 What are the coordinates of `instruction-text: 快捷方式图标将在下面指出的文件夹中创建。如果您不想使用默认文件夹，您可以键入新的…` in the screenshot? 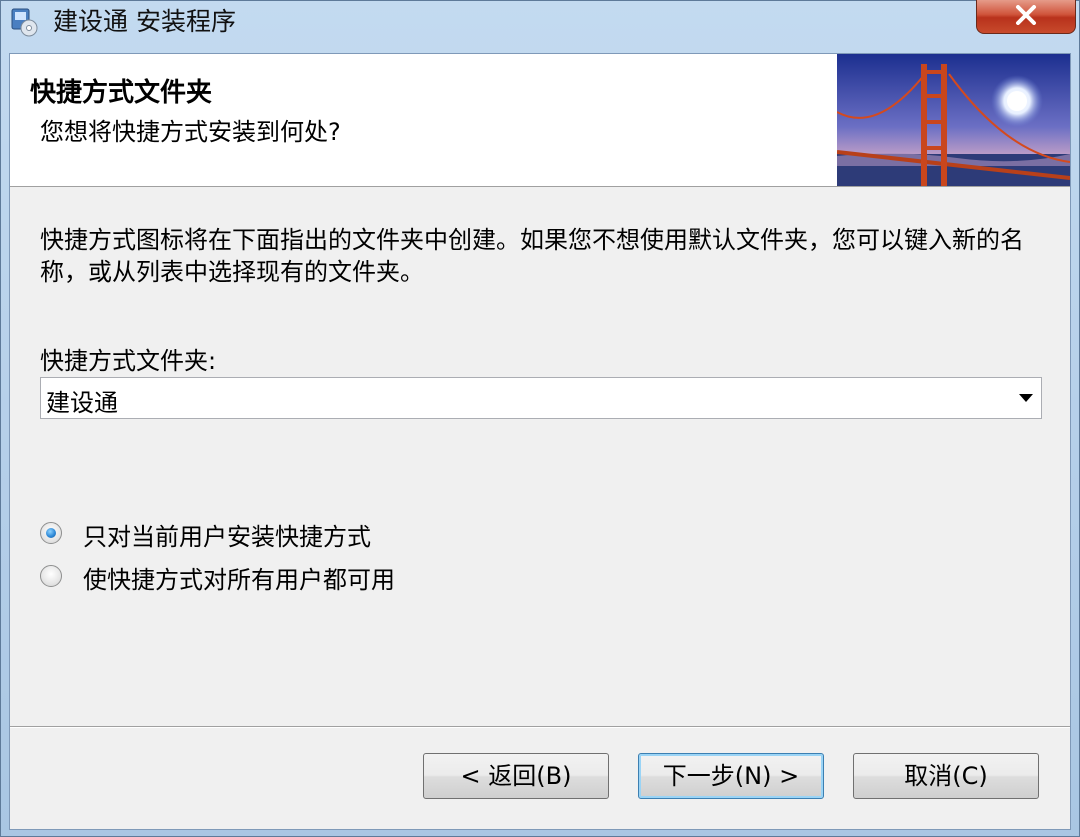 It's located at (532, 256).